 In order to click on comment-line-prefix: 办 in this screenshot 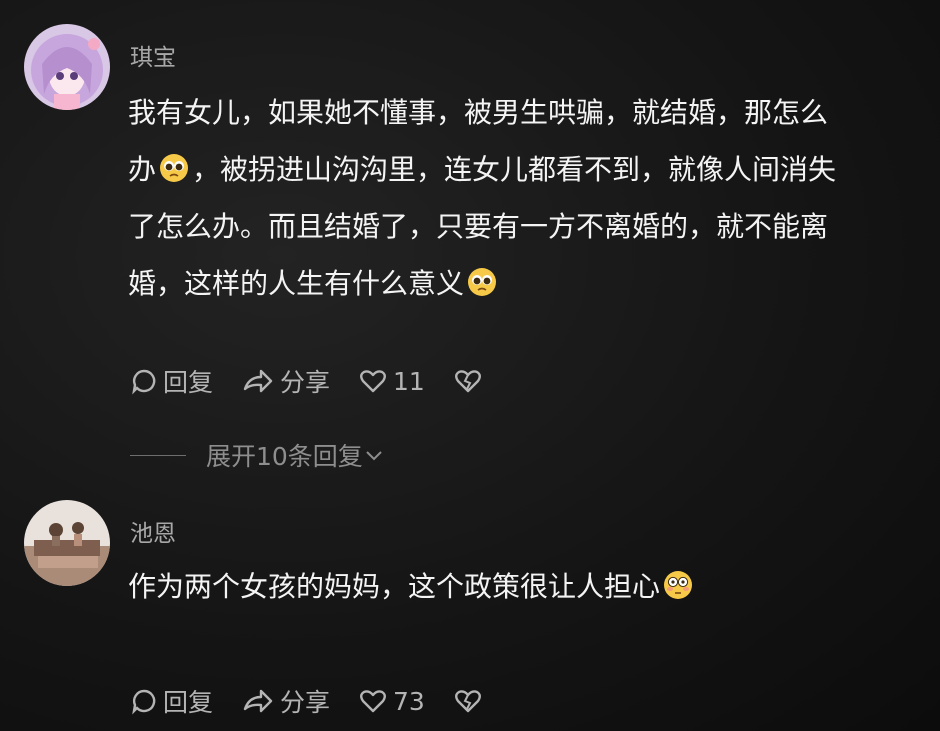, I will do `click(142, 169)`.